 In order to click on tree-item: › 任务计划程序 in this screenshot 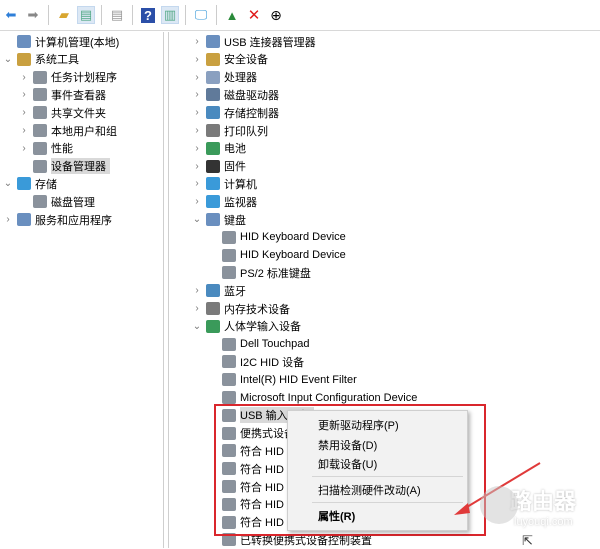, I will do `click(67, 77)`.